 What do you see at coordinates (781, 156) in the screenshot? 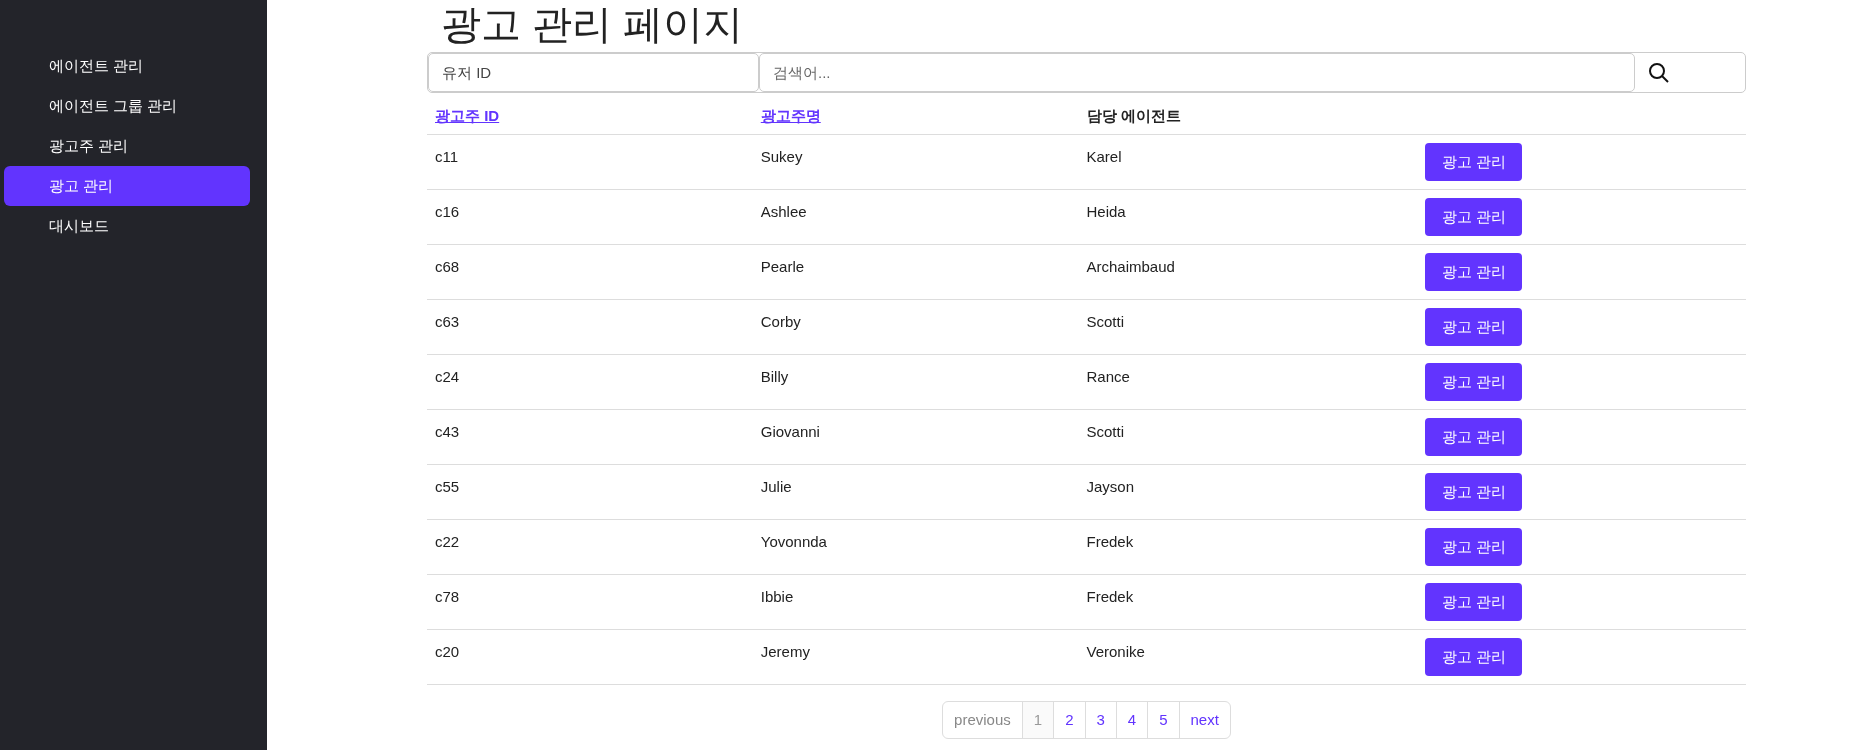
I see `table-cell: Sukey` at bounding box center [781, 156].